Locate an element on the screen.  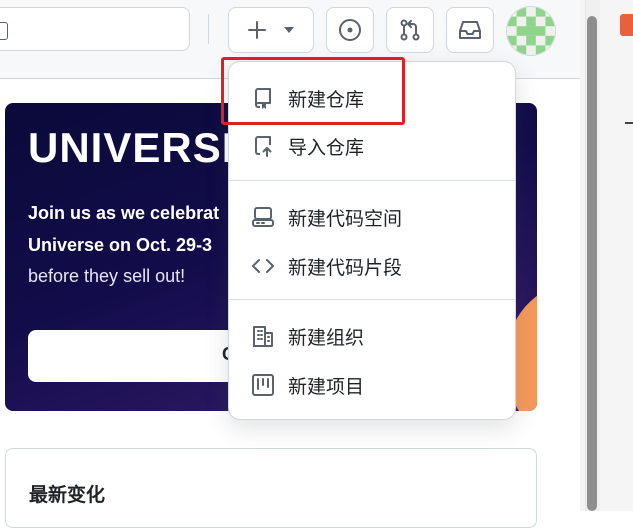
pull-requests-button is located at coordinates (410, 30).